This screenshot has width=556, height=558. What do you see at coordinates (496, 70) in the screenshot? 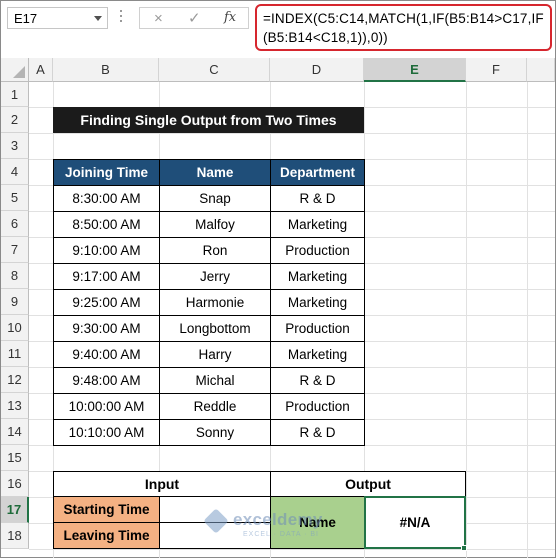
I see `column-header-f: F` at bounding box center [496, 70].